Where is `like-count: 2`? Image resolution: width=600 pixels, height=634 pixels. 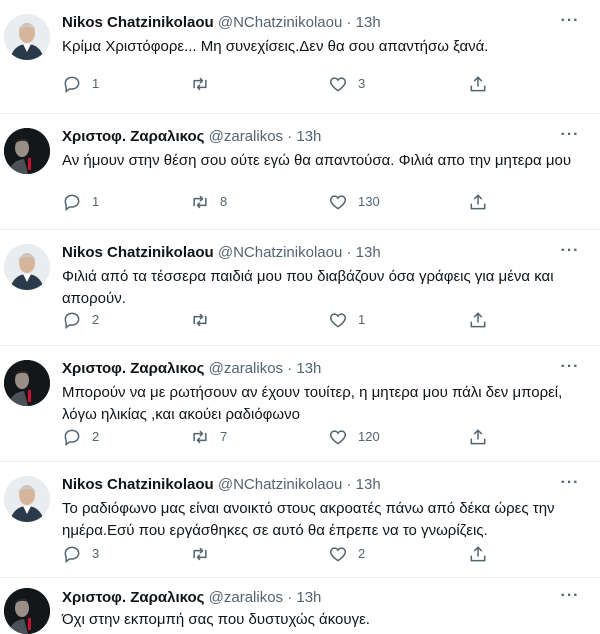
like-count: 2 is located at coordinates (362, 553).